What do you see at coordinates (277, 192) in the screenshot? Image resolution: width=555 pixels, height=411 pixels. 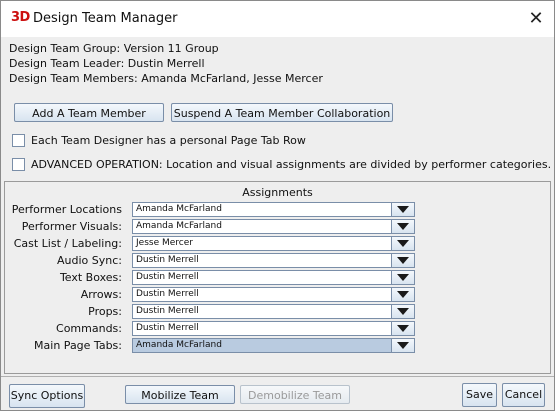 I see `assignments-title: Assignments` at bounding box center [277, 192].